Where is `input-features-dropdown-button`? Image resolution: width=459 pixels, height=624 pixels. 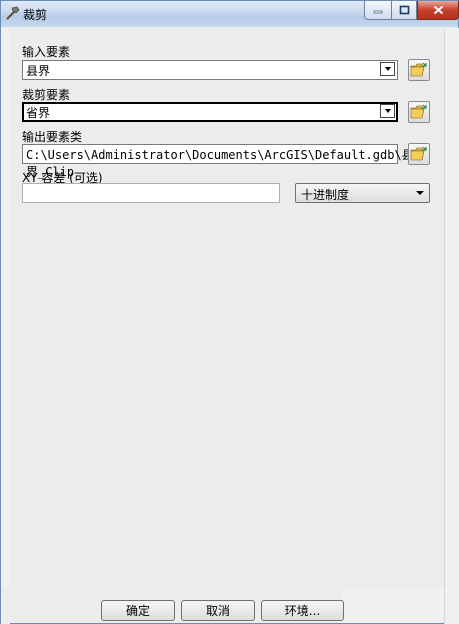
input-features-dropdown-button is located at coordinates (387, 69).